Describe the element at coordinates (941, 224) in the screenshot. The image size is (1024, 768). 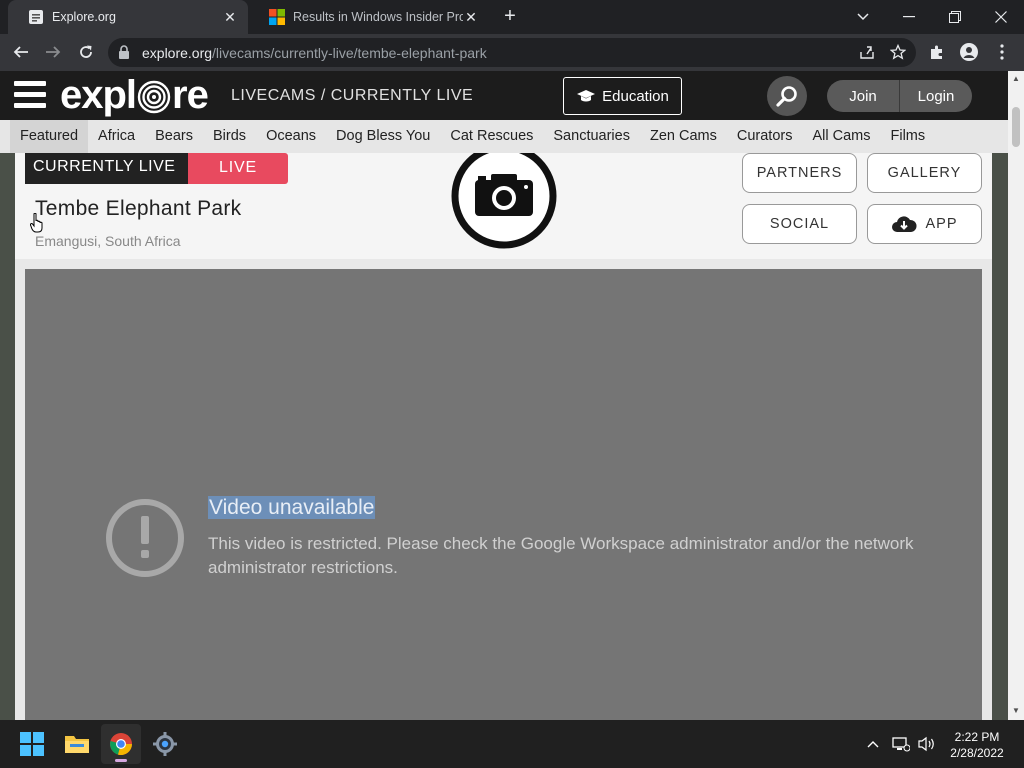
I see `app-label: APP` at that location.